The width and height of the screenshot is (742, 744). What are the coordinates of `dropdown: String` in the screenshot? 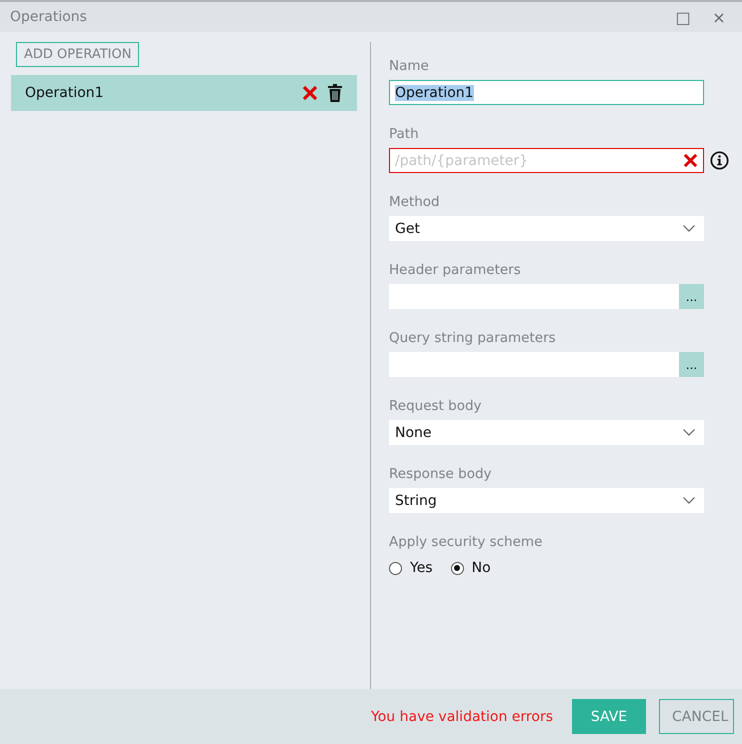 It's located at (546, 500).